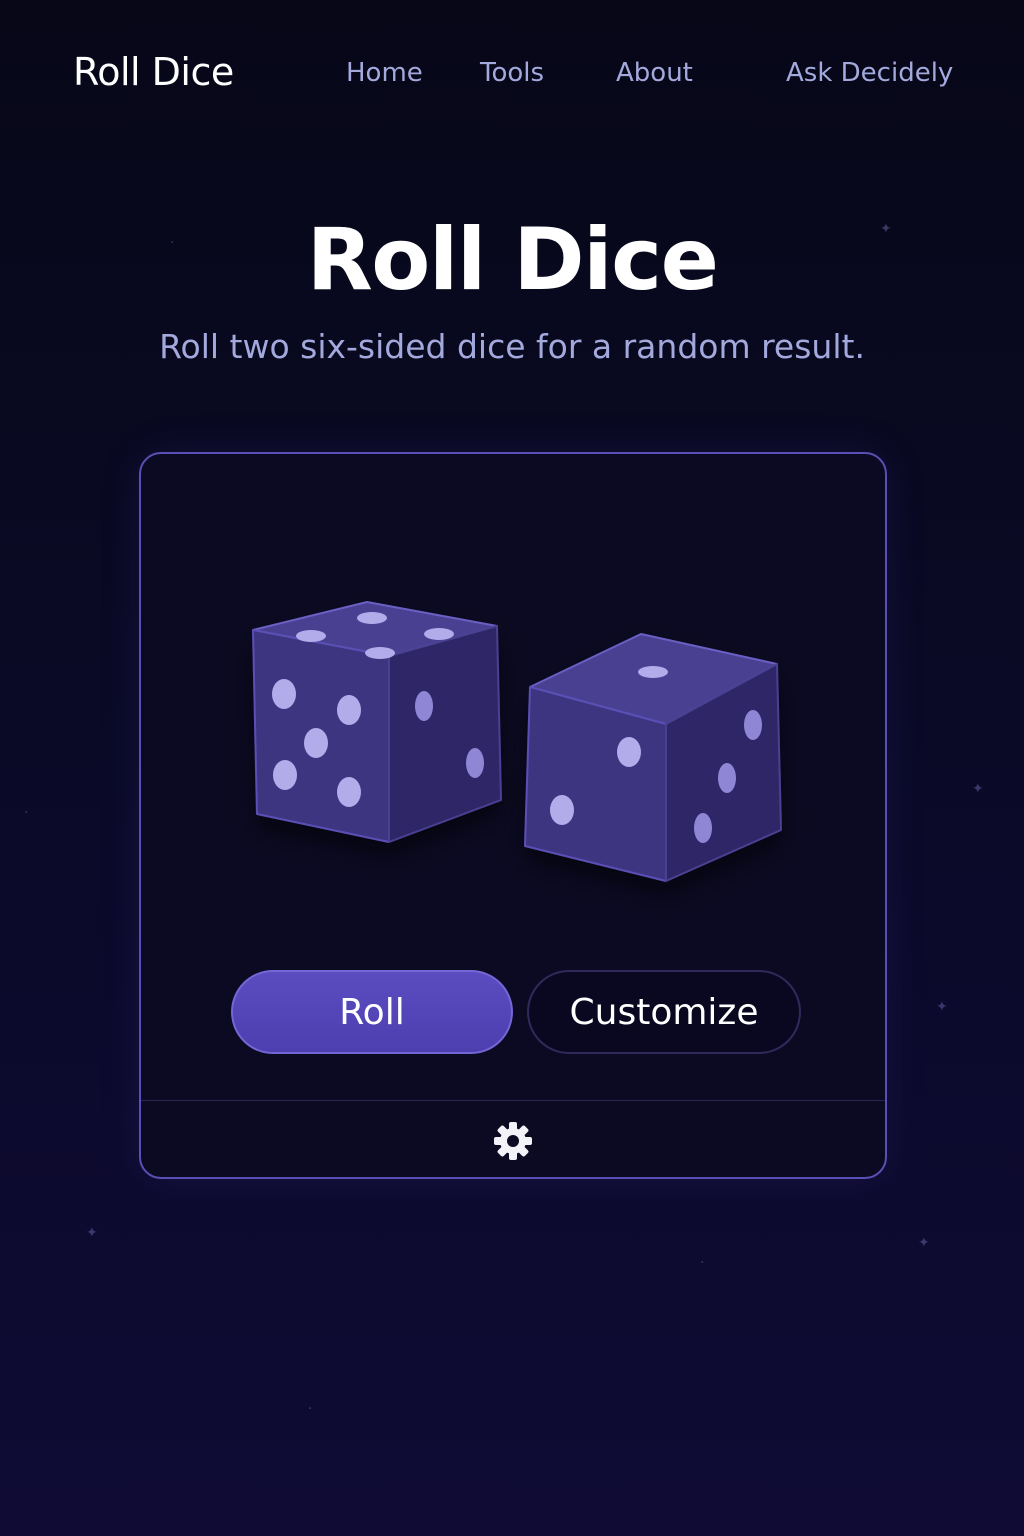 The width and height of the screenshot is (1024, 1536). Describe the element at coordinates (512, 260) in the screenshot. I see `page-title: Roll Dice` at that location.